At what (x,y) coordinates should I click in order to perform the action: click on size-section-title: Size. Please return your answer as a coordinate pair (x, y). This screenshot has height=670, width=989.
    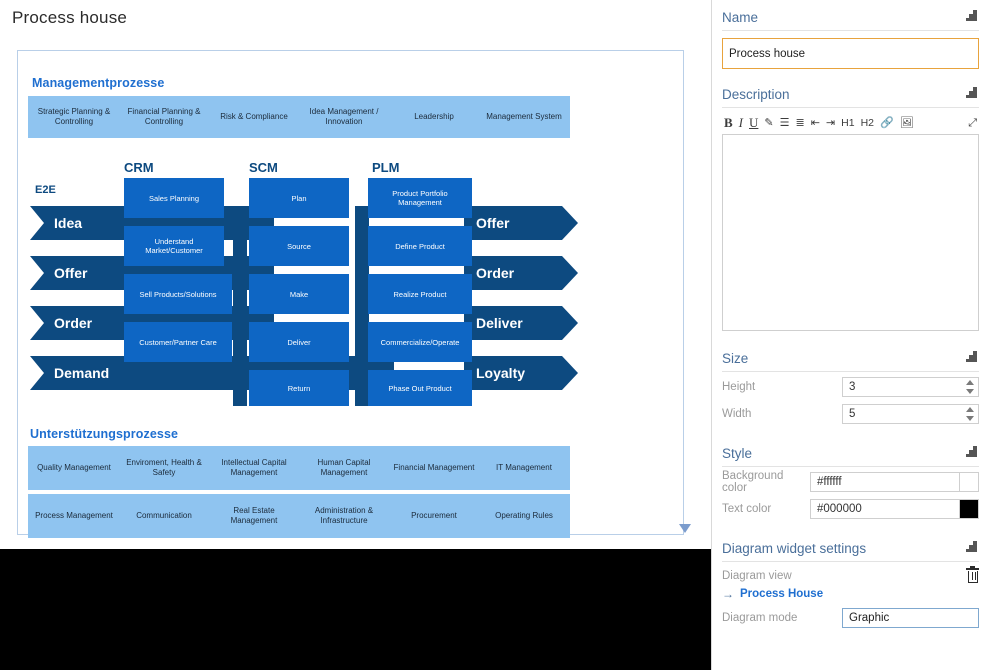
    Looking at the image, I should click on (850, 359).